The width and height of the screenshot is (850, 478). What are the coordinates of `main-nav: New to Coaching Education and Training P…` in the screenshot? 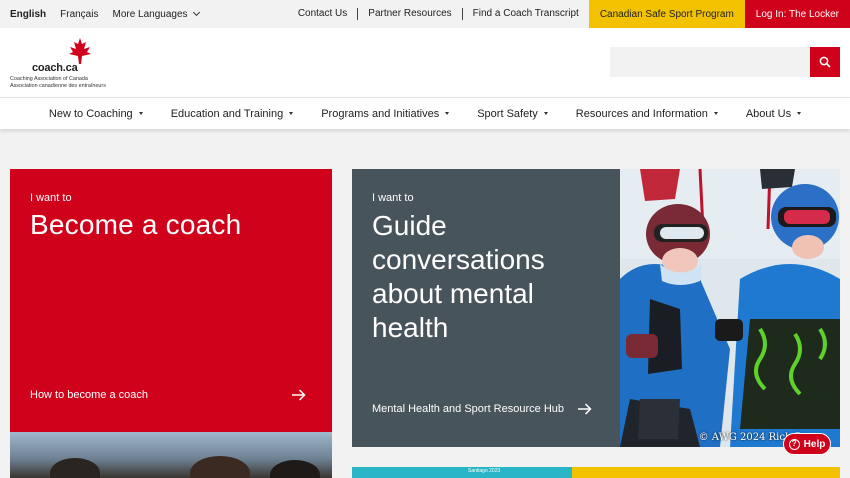 It's located at (425, 113).